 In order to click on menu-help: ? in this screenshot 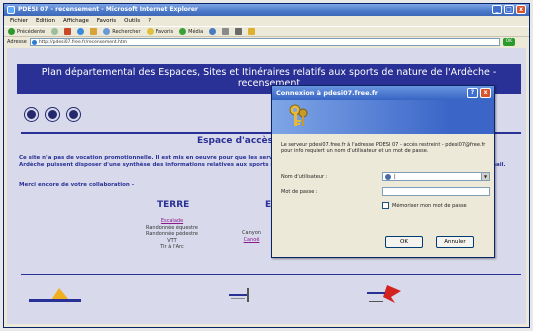, I will do `click(149, 21)`.